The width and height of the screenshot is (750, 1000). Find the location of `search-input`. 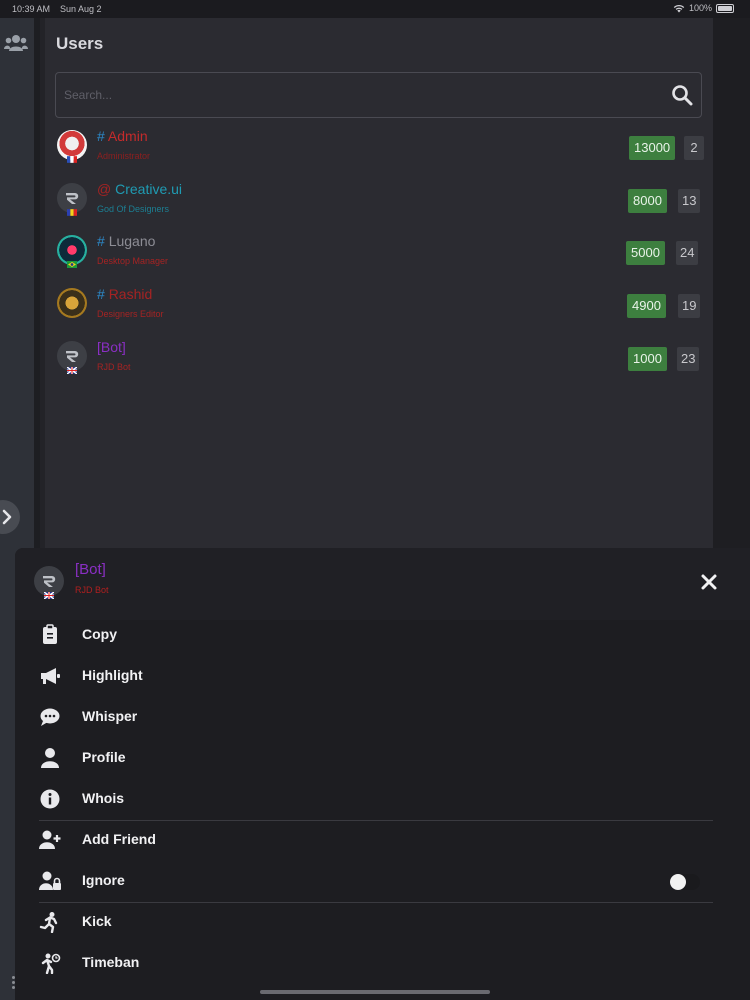

search-input is located at coordinates (359, 95).